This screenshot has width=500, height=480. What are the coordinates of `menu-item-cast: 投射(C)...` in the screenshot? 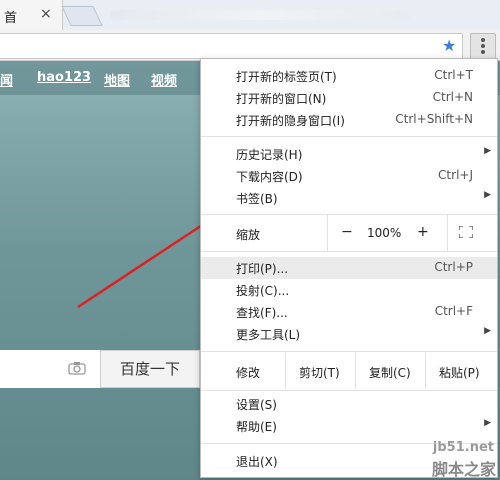 It's located at (349, 290).